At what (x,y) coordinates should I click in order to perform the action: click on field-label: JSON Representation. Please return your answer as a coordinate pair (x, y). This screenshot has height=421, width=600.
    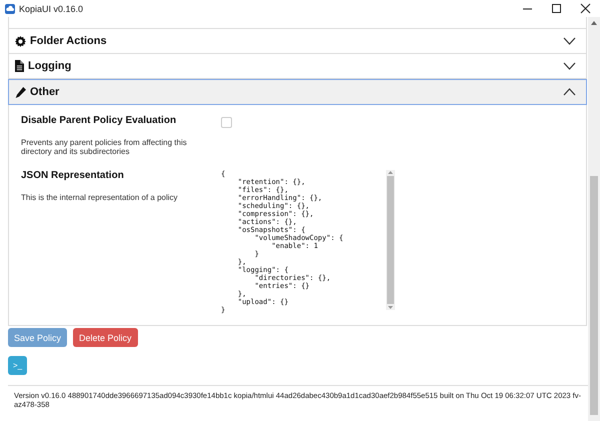
    Looking at the image, I should click on (73, 175).